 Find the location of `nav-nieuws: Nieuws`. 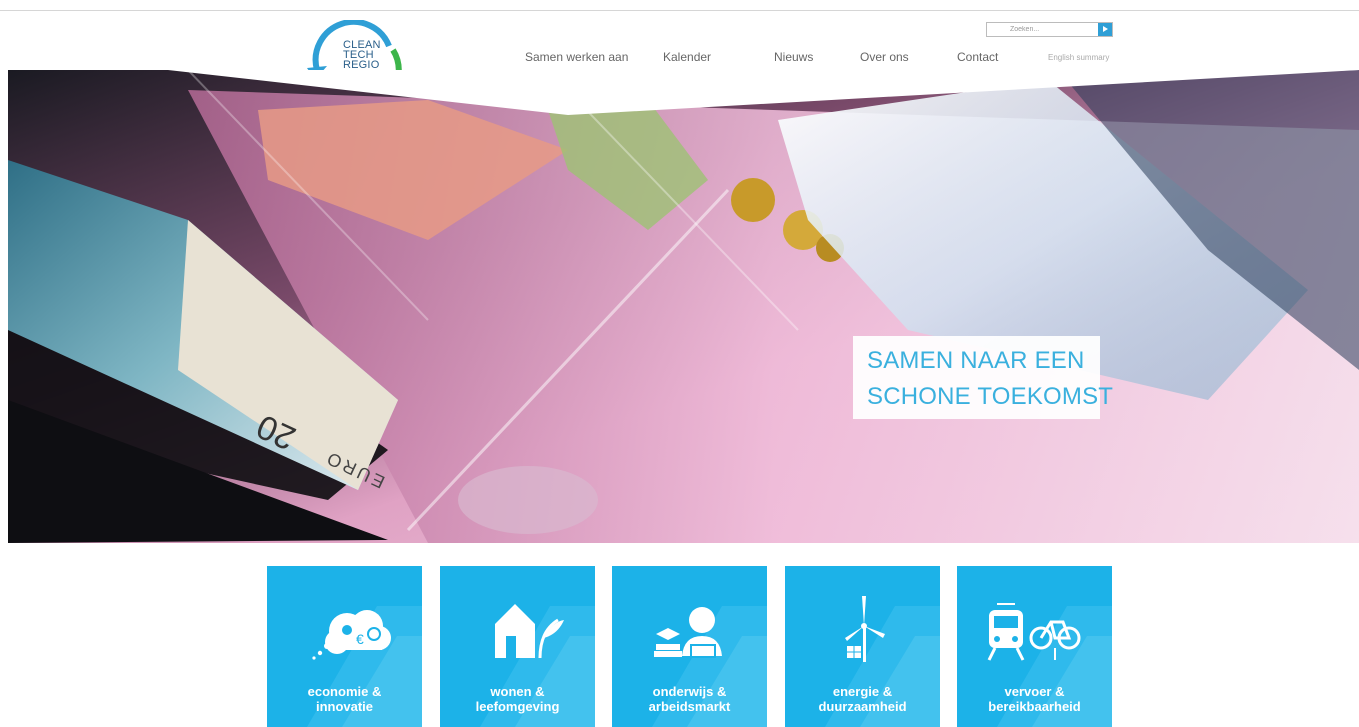

nav-nieuws: Nieuws is located at coordinates (793, 57).